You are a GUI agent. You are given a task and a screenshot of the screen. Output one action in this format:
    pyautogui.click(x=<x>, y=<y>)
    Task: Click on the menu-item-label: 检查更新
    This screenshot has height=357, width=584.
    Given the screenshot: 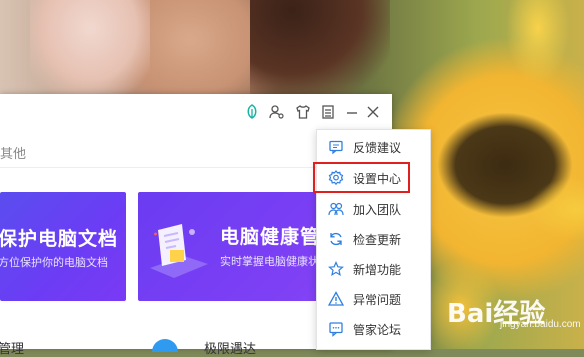 What is the action you would take?
    pyautogui.click(x=377, y=240)
    